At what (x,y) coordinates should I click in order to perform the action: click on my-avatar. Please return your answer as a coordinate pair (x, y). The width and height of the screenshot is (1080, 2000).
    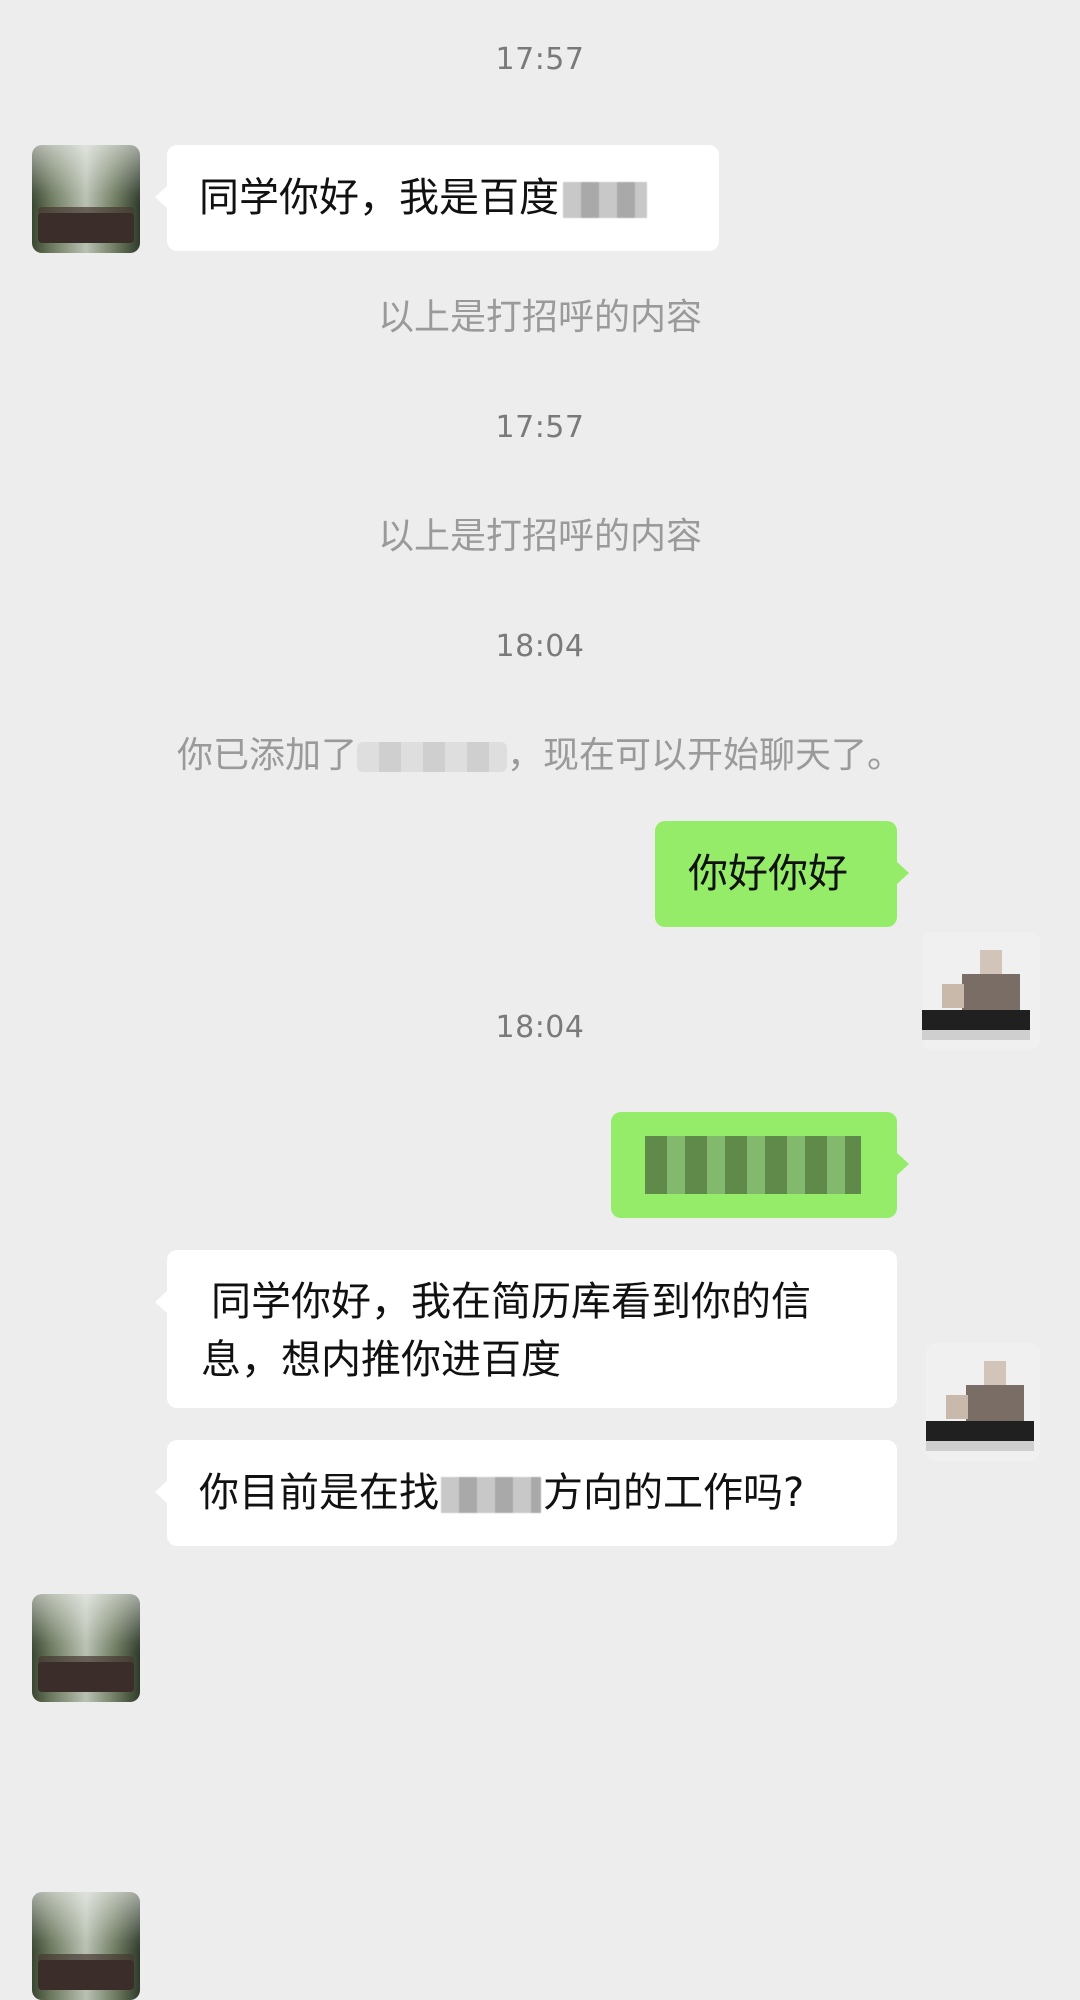
    Looking at the image, I should click on (983, 1402).